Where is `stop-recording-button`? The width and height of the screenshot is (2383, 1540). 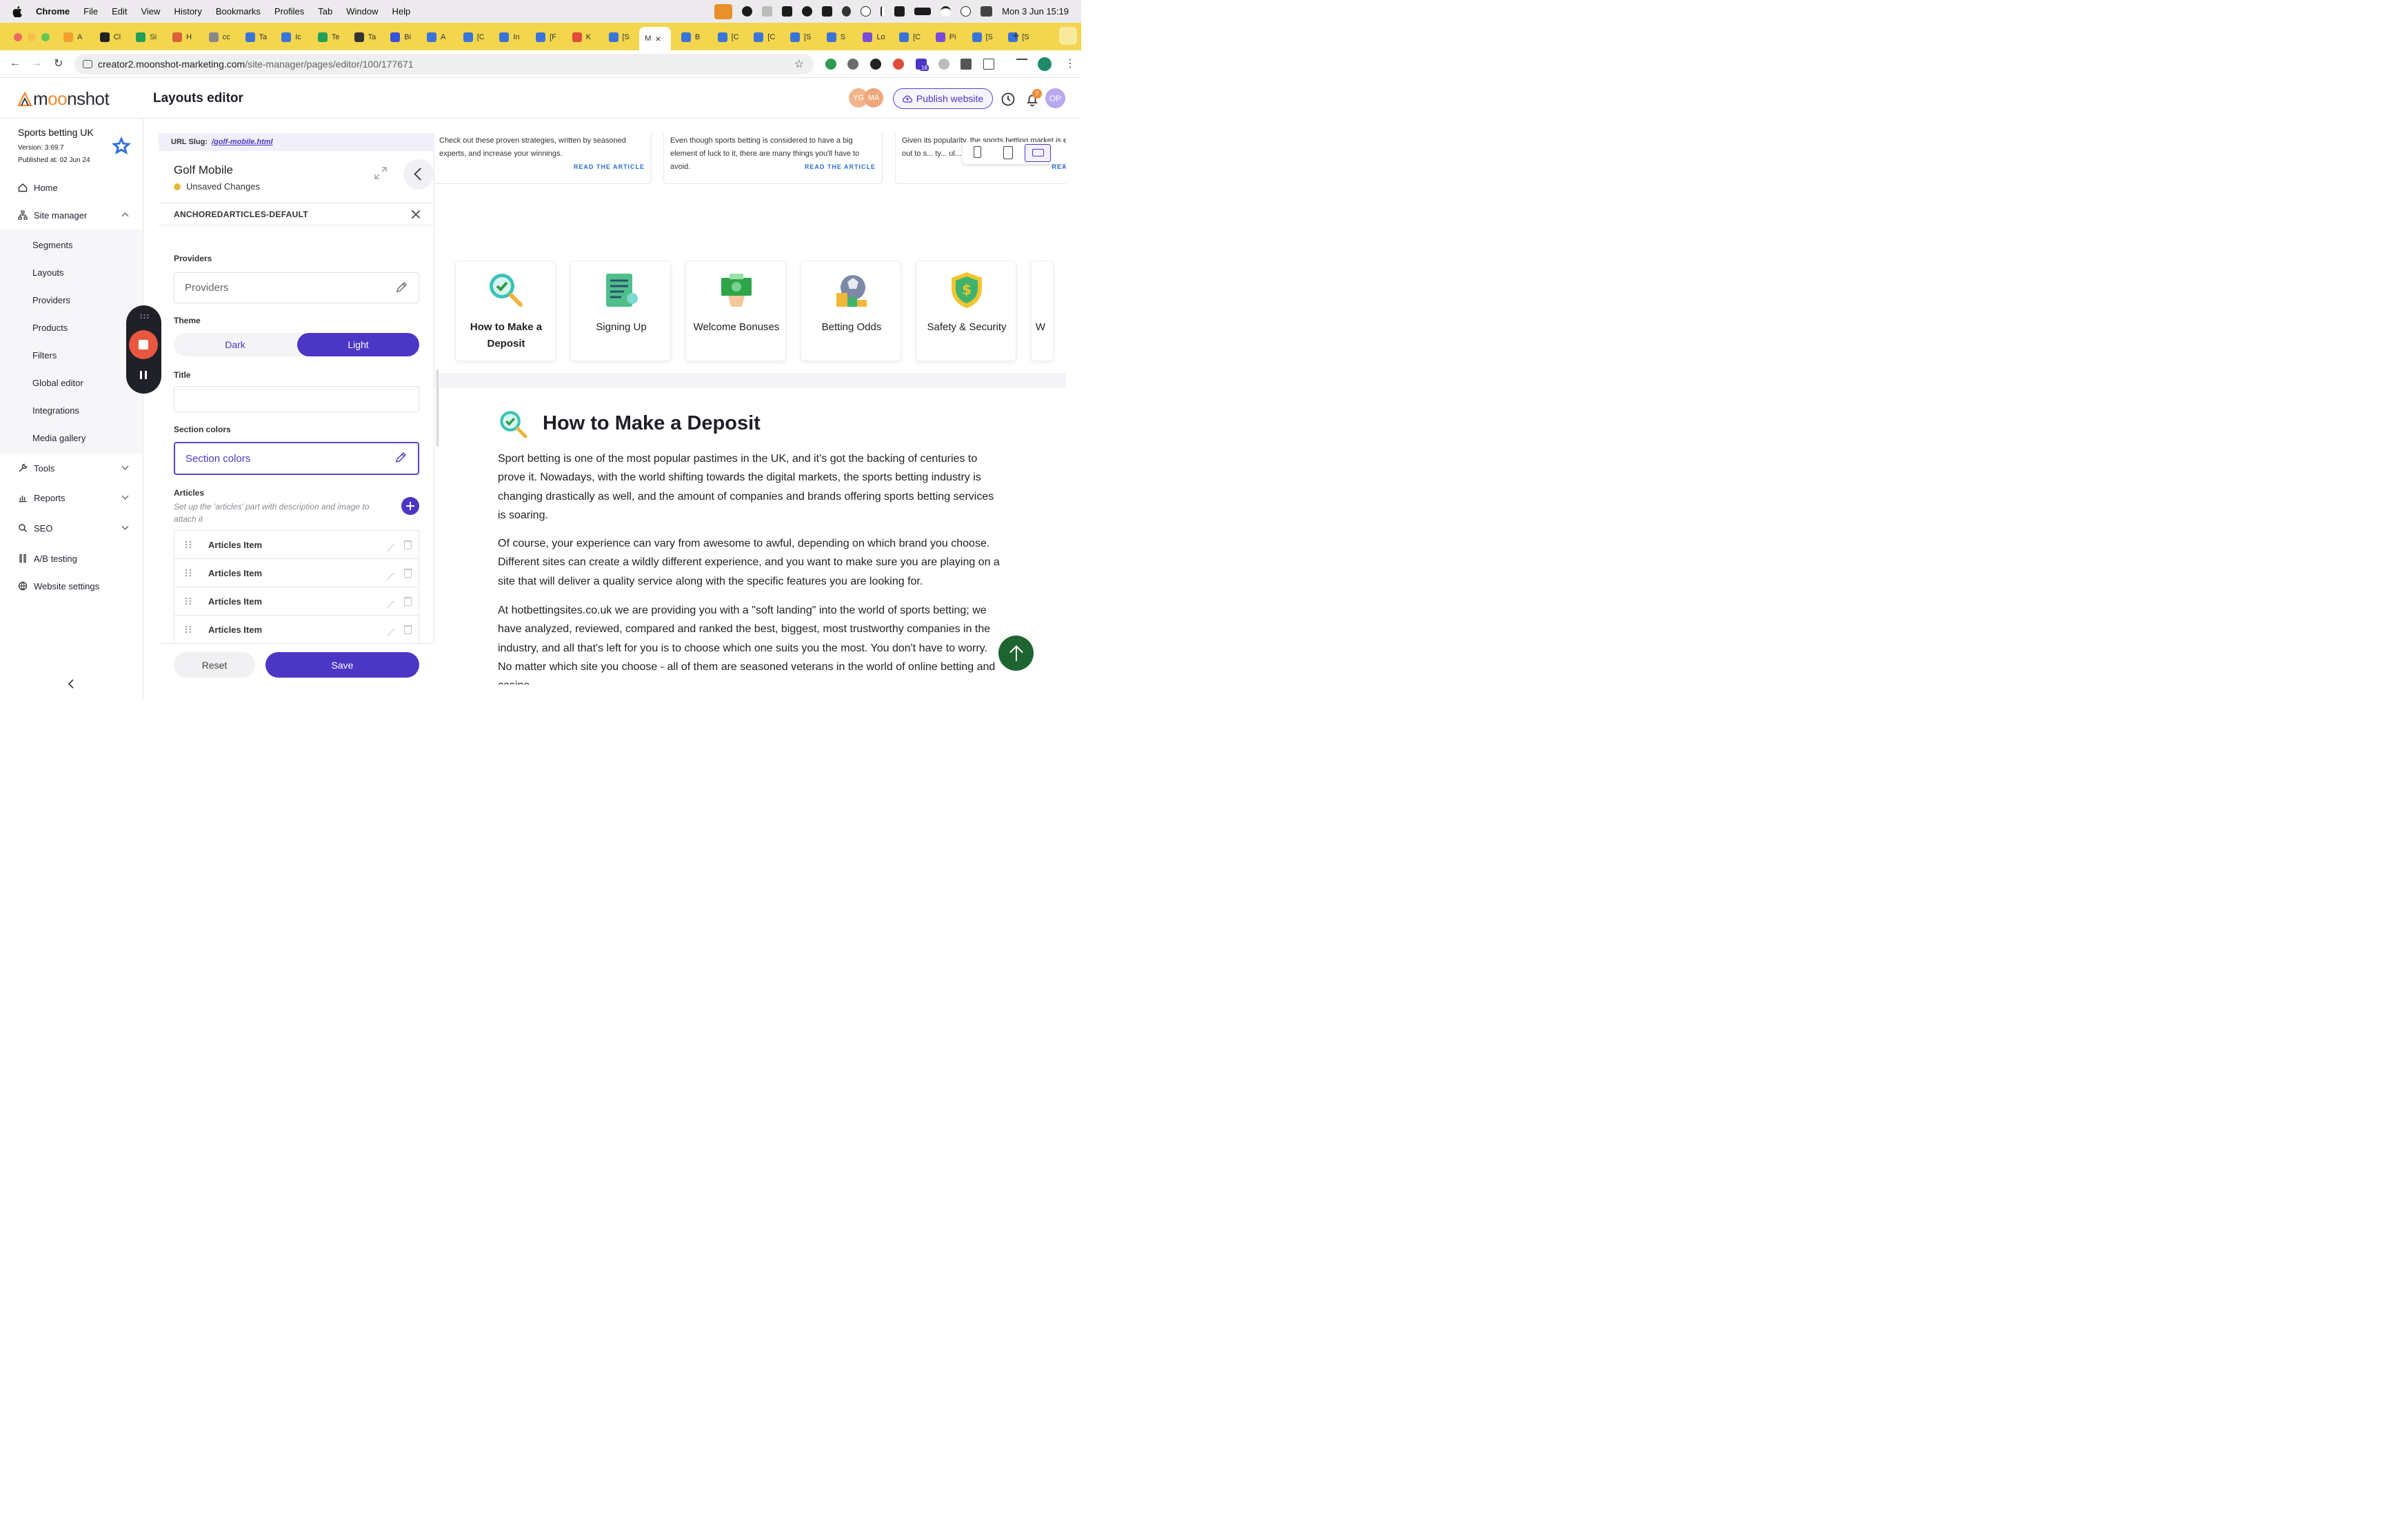
stop-recording-button is located at coordinates (143, 345).